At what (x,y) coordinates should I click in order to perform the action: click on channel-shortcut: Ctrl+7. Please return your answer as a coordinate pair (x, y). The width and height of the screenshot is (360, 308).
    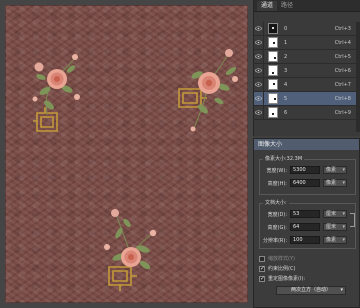
    Looking at the image, I should click on (342, 84).